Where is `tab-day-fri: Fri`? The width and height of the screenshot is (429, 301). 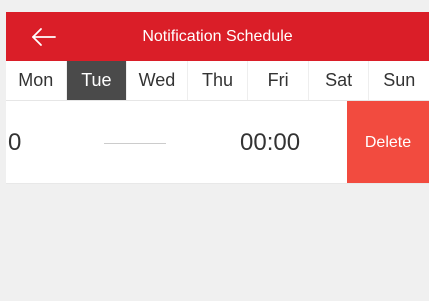
tab-day-fri: Fri is located at coordinates (278, 80).